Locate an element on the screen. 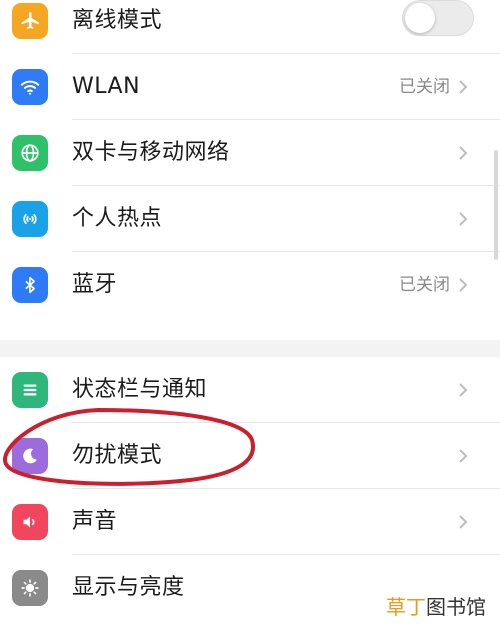 This screenshot has width=500, height=626. watermark-suffix: 图书馆 is located at coordinates (456, 607).